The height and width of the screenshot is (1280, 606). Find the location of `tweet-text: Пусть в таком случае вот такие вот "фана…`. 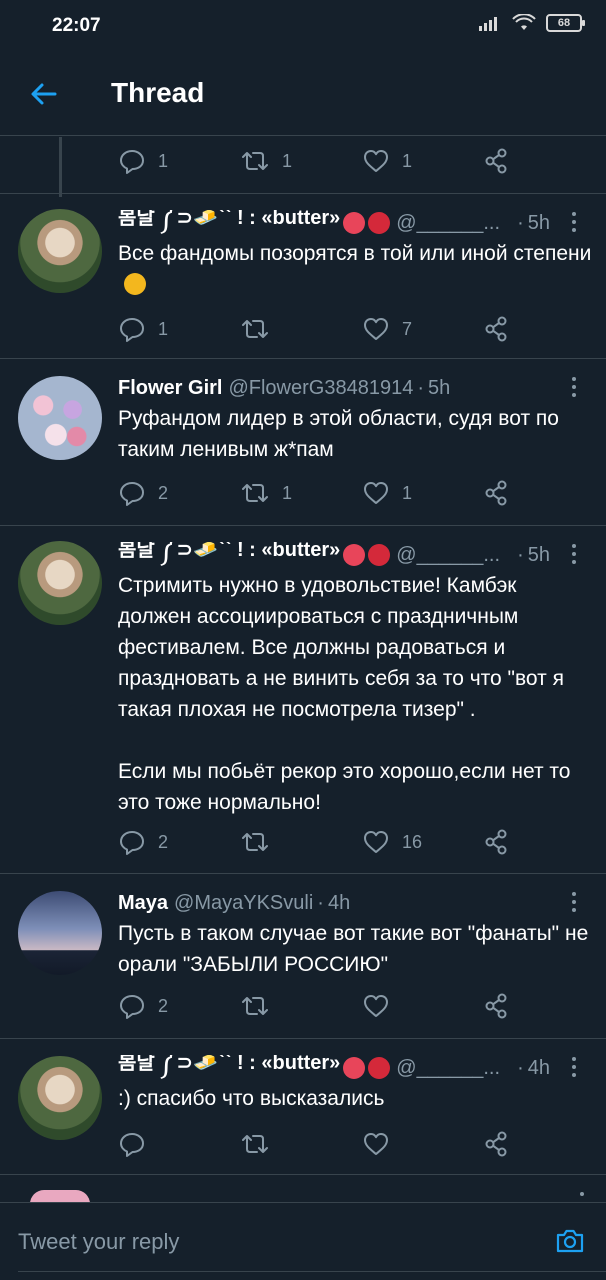

tweet-text: Пусть в таком случае вот такие вот "фана… is located at coordinates (356, 949).